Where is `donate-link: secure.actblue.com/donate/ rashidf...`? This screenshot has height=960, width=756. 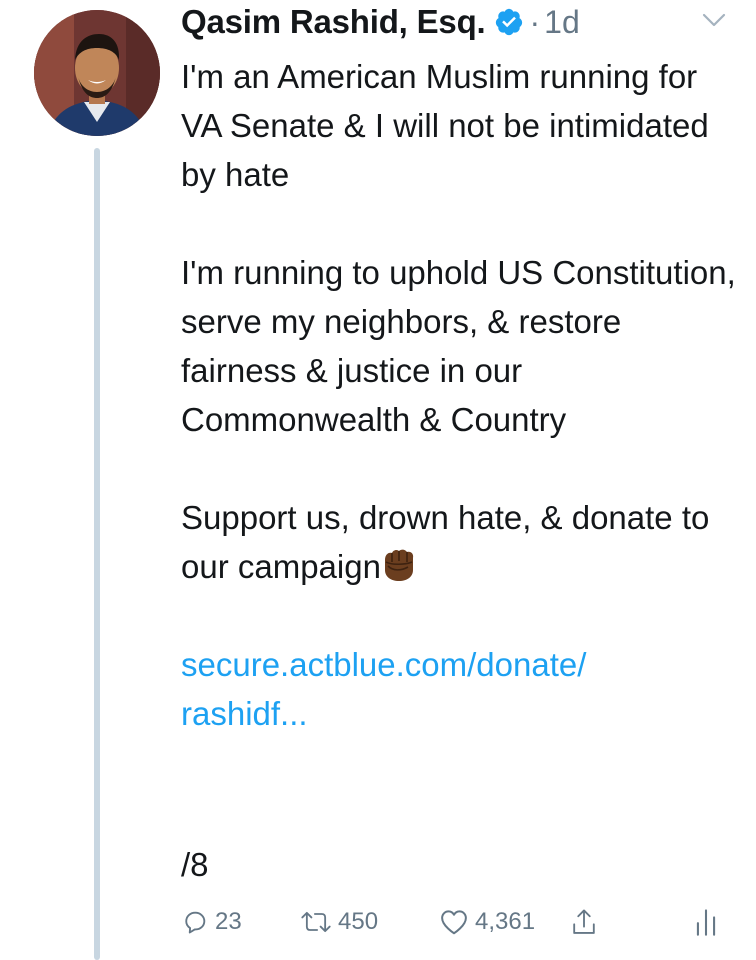 donate-link: secure.actblue.com/donate/ rashidf... is located at coordinates (461, 689).